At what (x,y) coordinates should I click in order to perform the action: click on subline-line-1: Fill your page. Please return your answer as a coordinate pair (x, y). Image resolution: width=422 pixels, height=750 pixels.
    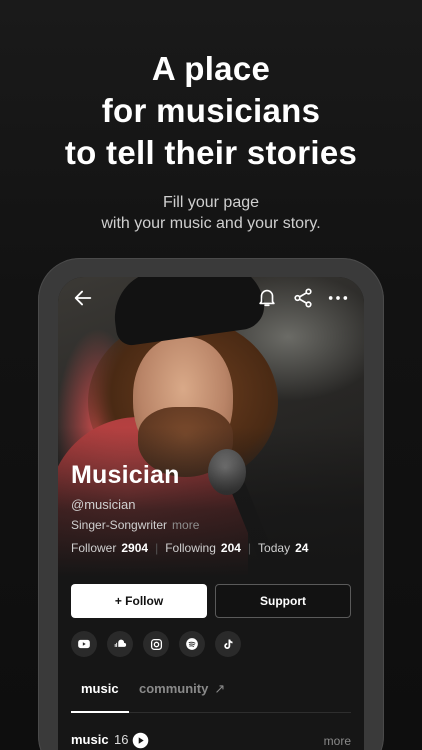
    Looking at the image, I should click on (211, 202).